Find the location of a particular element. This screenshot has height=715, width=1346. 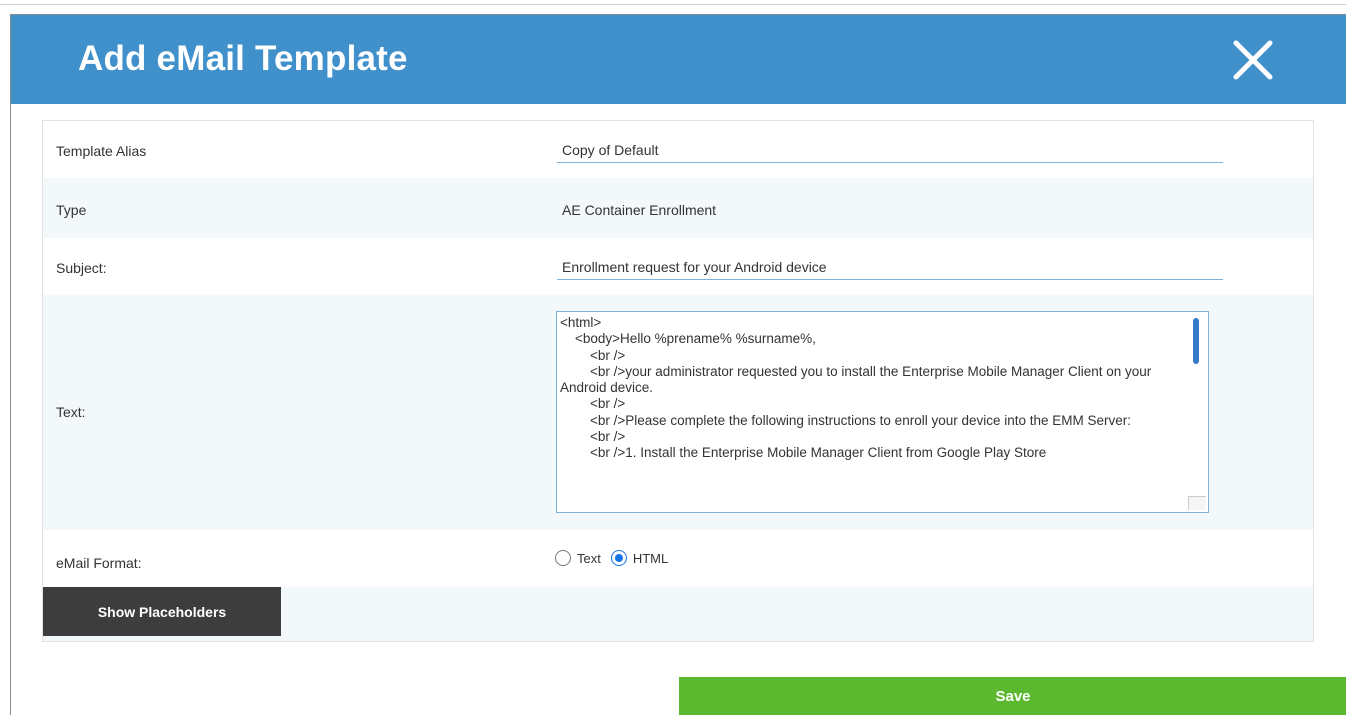

top-divider is located at coordinates (673, 4).